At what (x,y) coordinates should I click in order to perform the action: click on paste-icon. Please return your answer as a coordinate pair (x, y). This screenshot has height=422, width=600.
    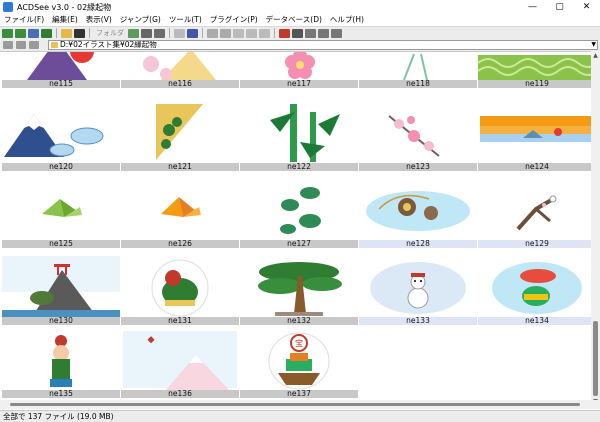
    Looking at the image, I should click on (225, 33).